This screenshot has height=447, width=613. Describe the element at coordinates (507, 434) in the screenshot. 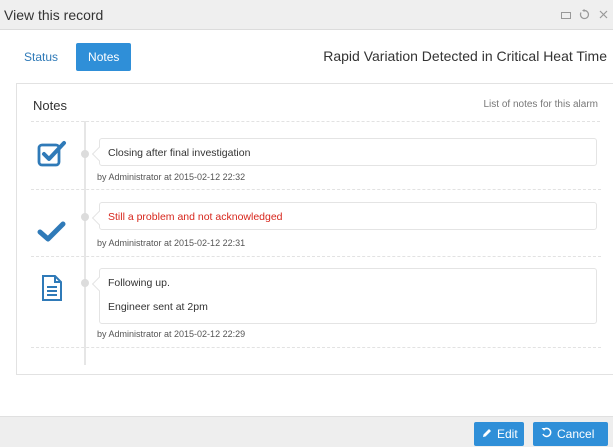

I see `edit-label: Edit` at that location.